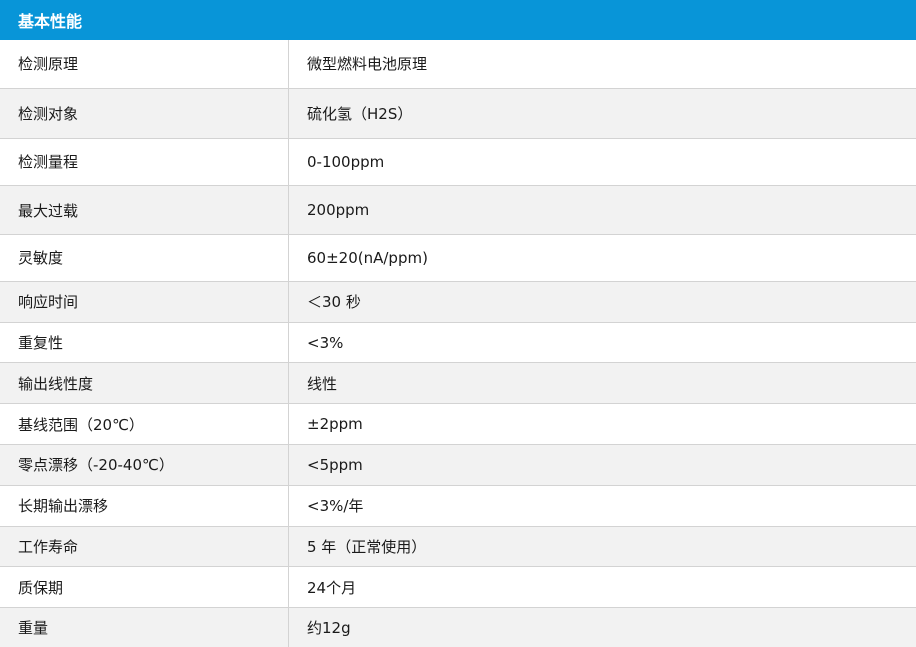  What do you see at coordinates (346, 161) in the screenshot?
I see `row-value: 0-100ppm` at bounding box center [346, 161].